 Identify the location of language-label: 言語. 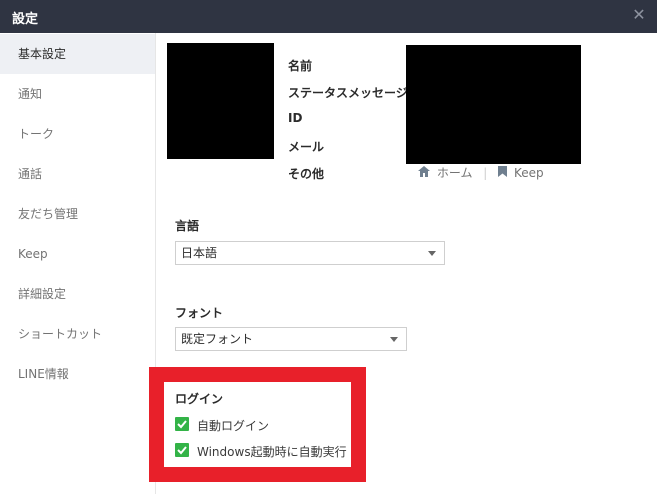
(187, 226).